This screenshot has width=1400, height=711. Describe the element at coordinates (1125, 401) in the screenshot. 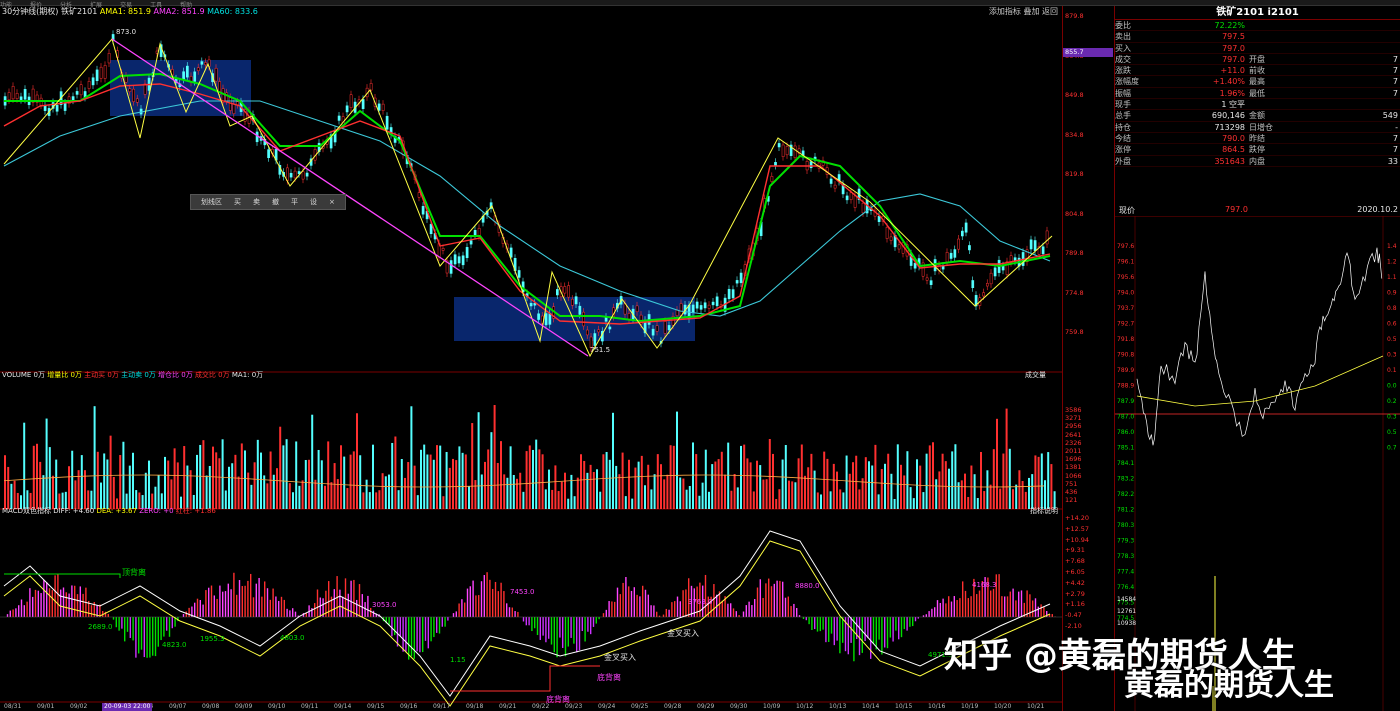

I see `intraday-tick-10: 787.9` at that location.